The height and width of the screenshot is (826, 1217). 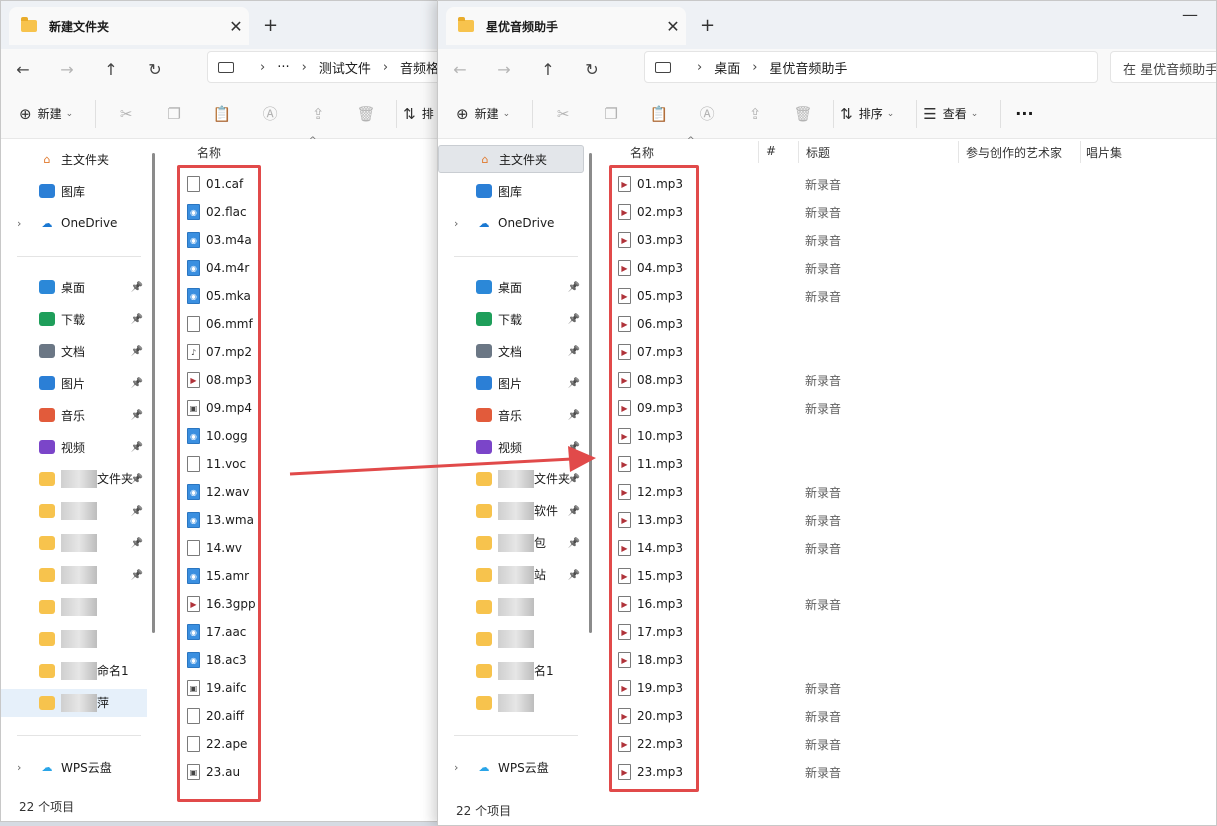 I want to click on tab-active: 新建文件夹 ✕, so click(x=129, y=26).